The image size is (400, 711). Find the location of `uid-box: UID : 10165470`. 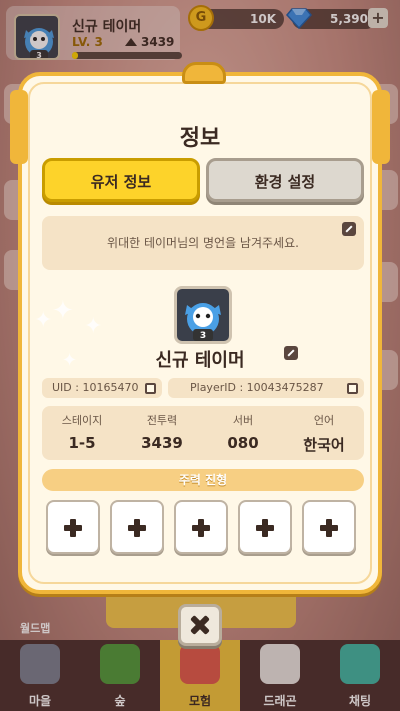

uid-box: UID : 10165470 is located at coordinates (102, 388).